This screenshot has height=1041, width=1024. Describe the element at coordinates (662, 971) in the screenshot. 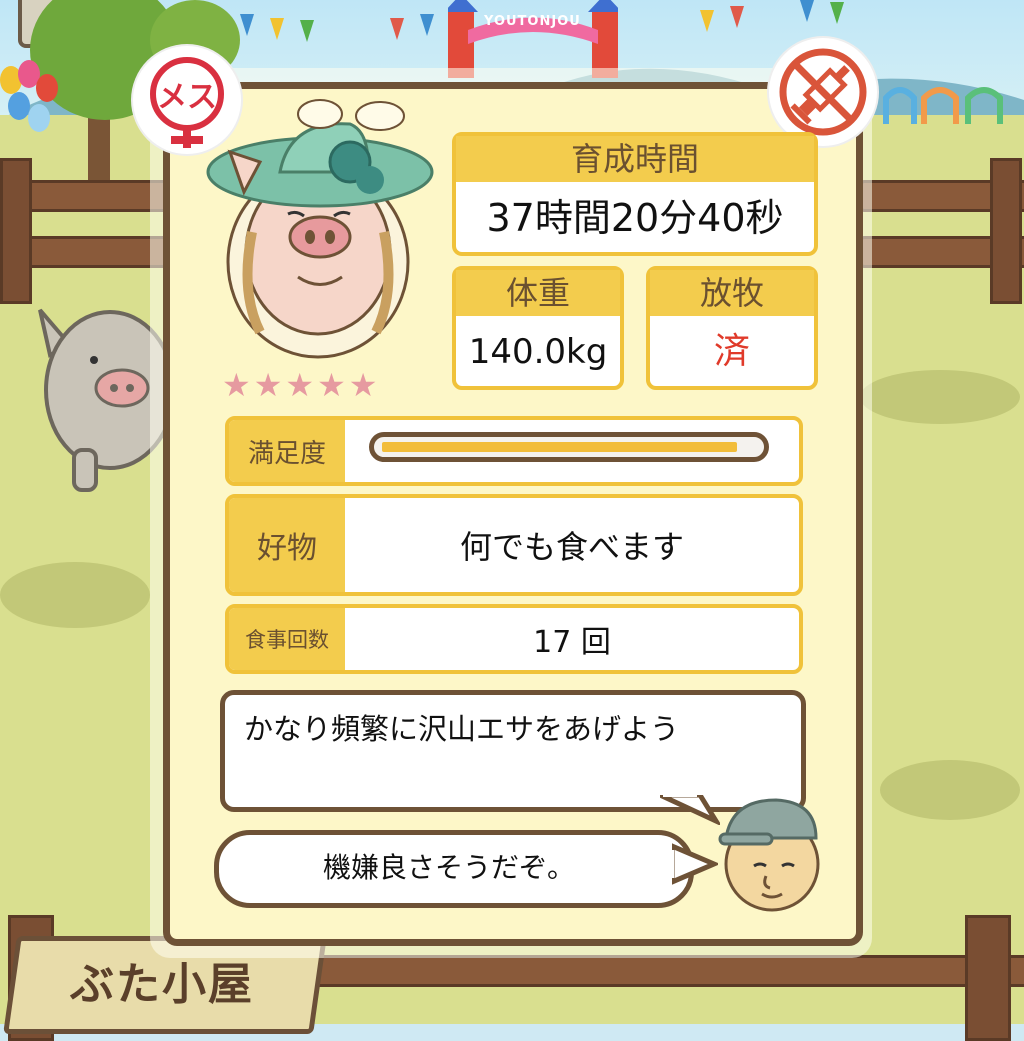

I see `fence-rail` at that location.